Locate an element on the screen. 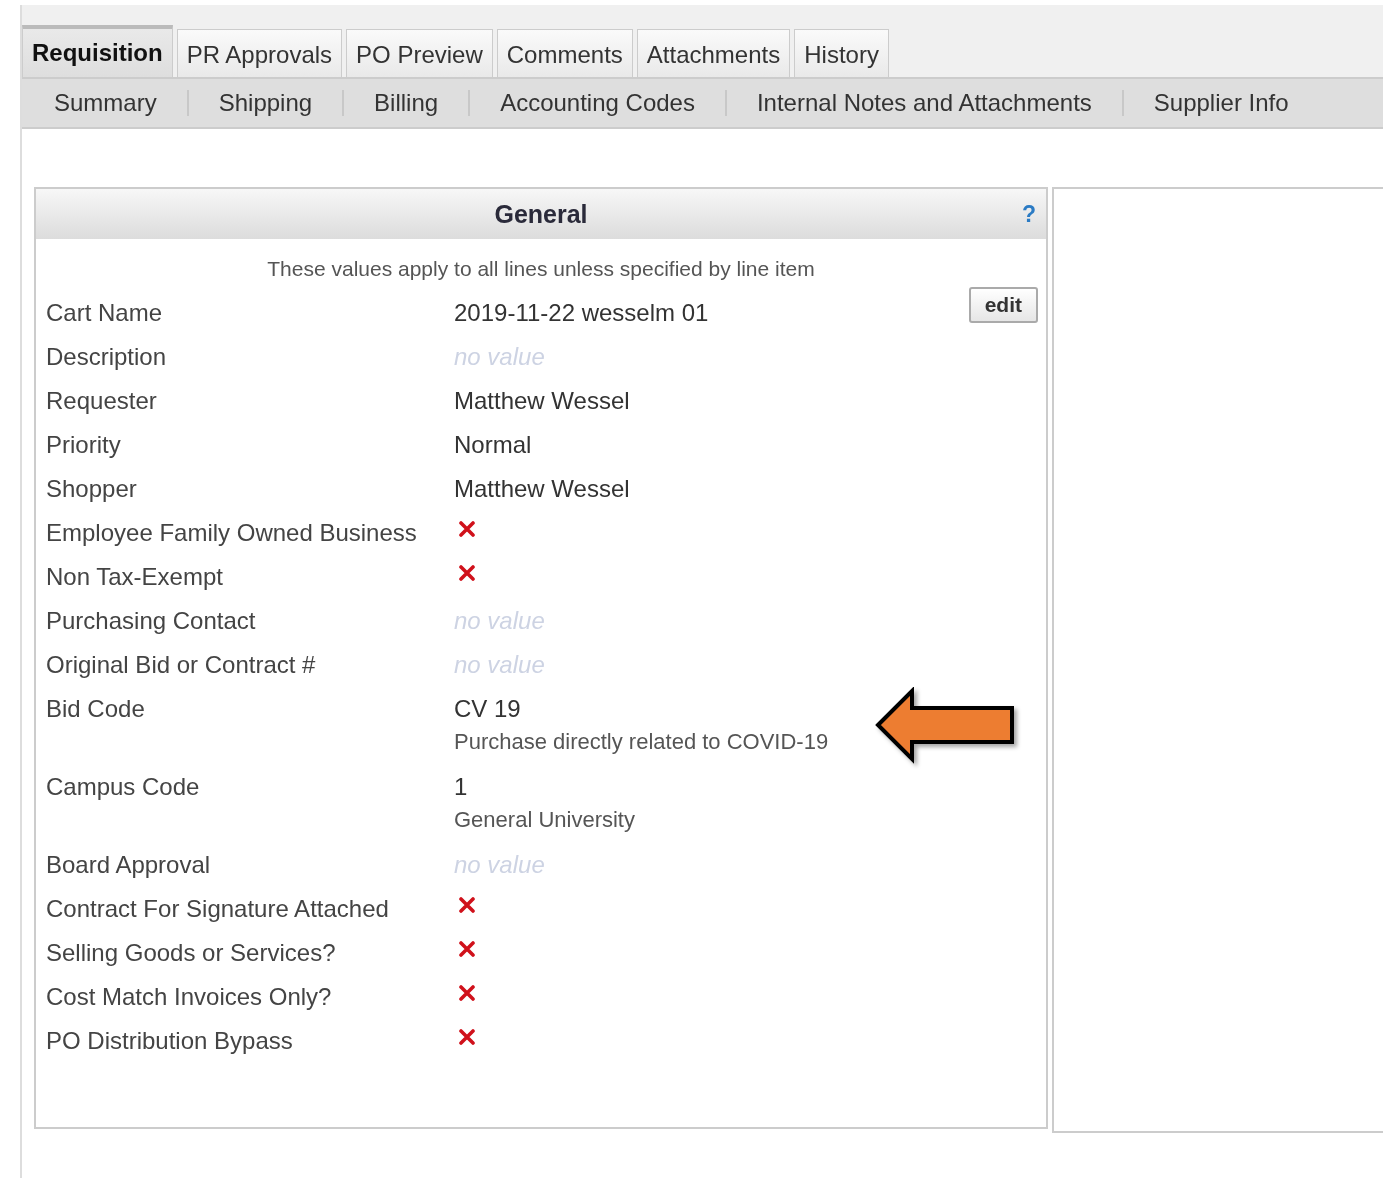 This screenshot has width=1383, height=1178. field-detail: General University is located at coordinates (545, 820).